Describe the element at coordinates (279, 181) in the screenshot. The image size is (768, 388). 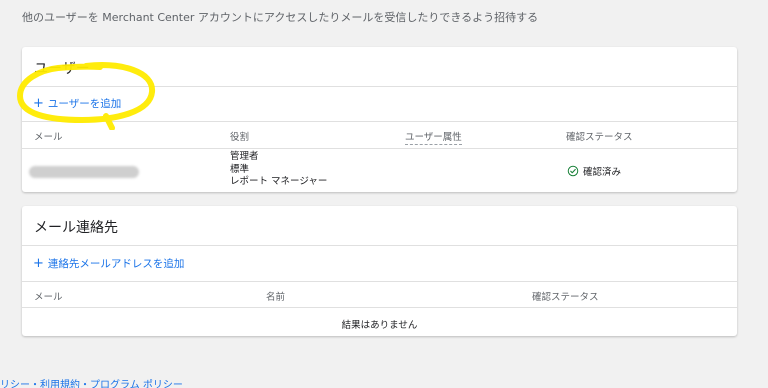
I see `role-item: レポート マネージャー` at that location.